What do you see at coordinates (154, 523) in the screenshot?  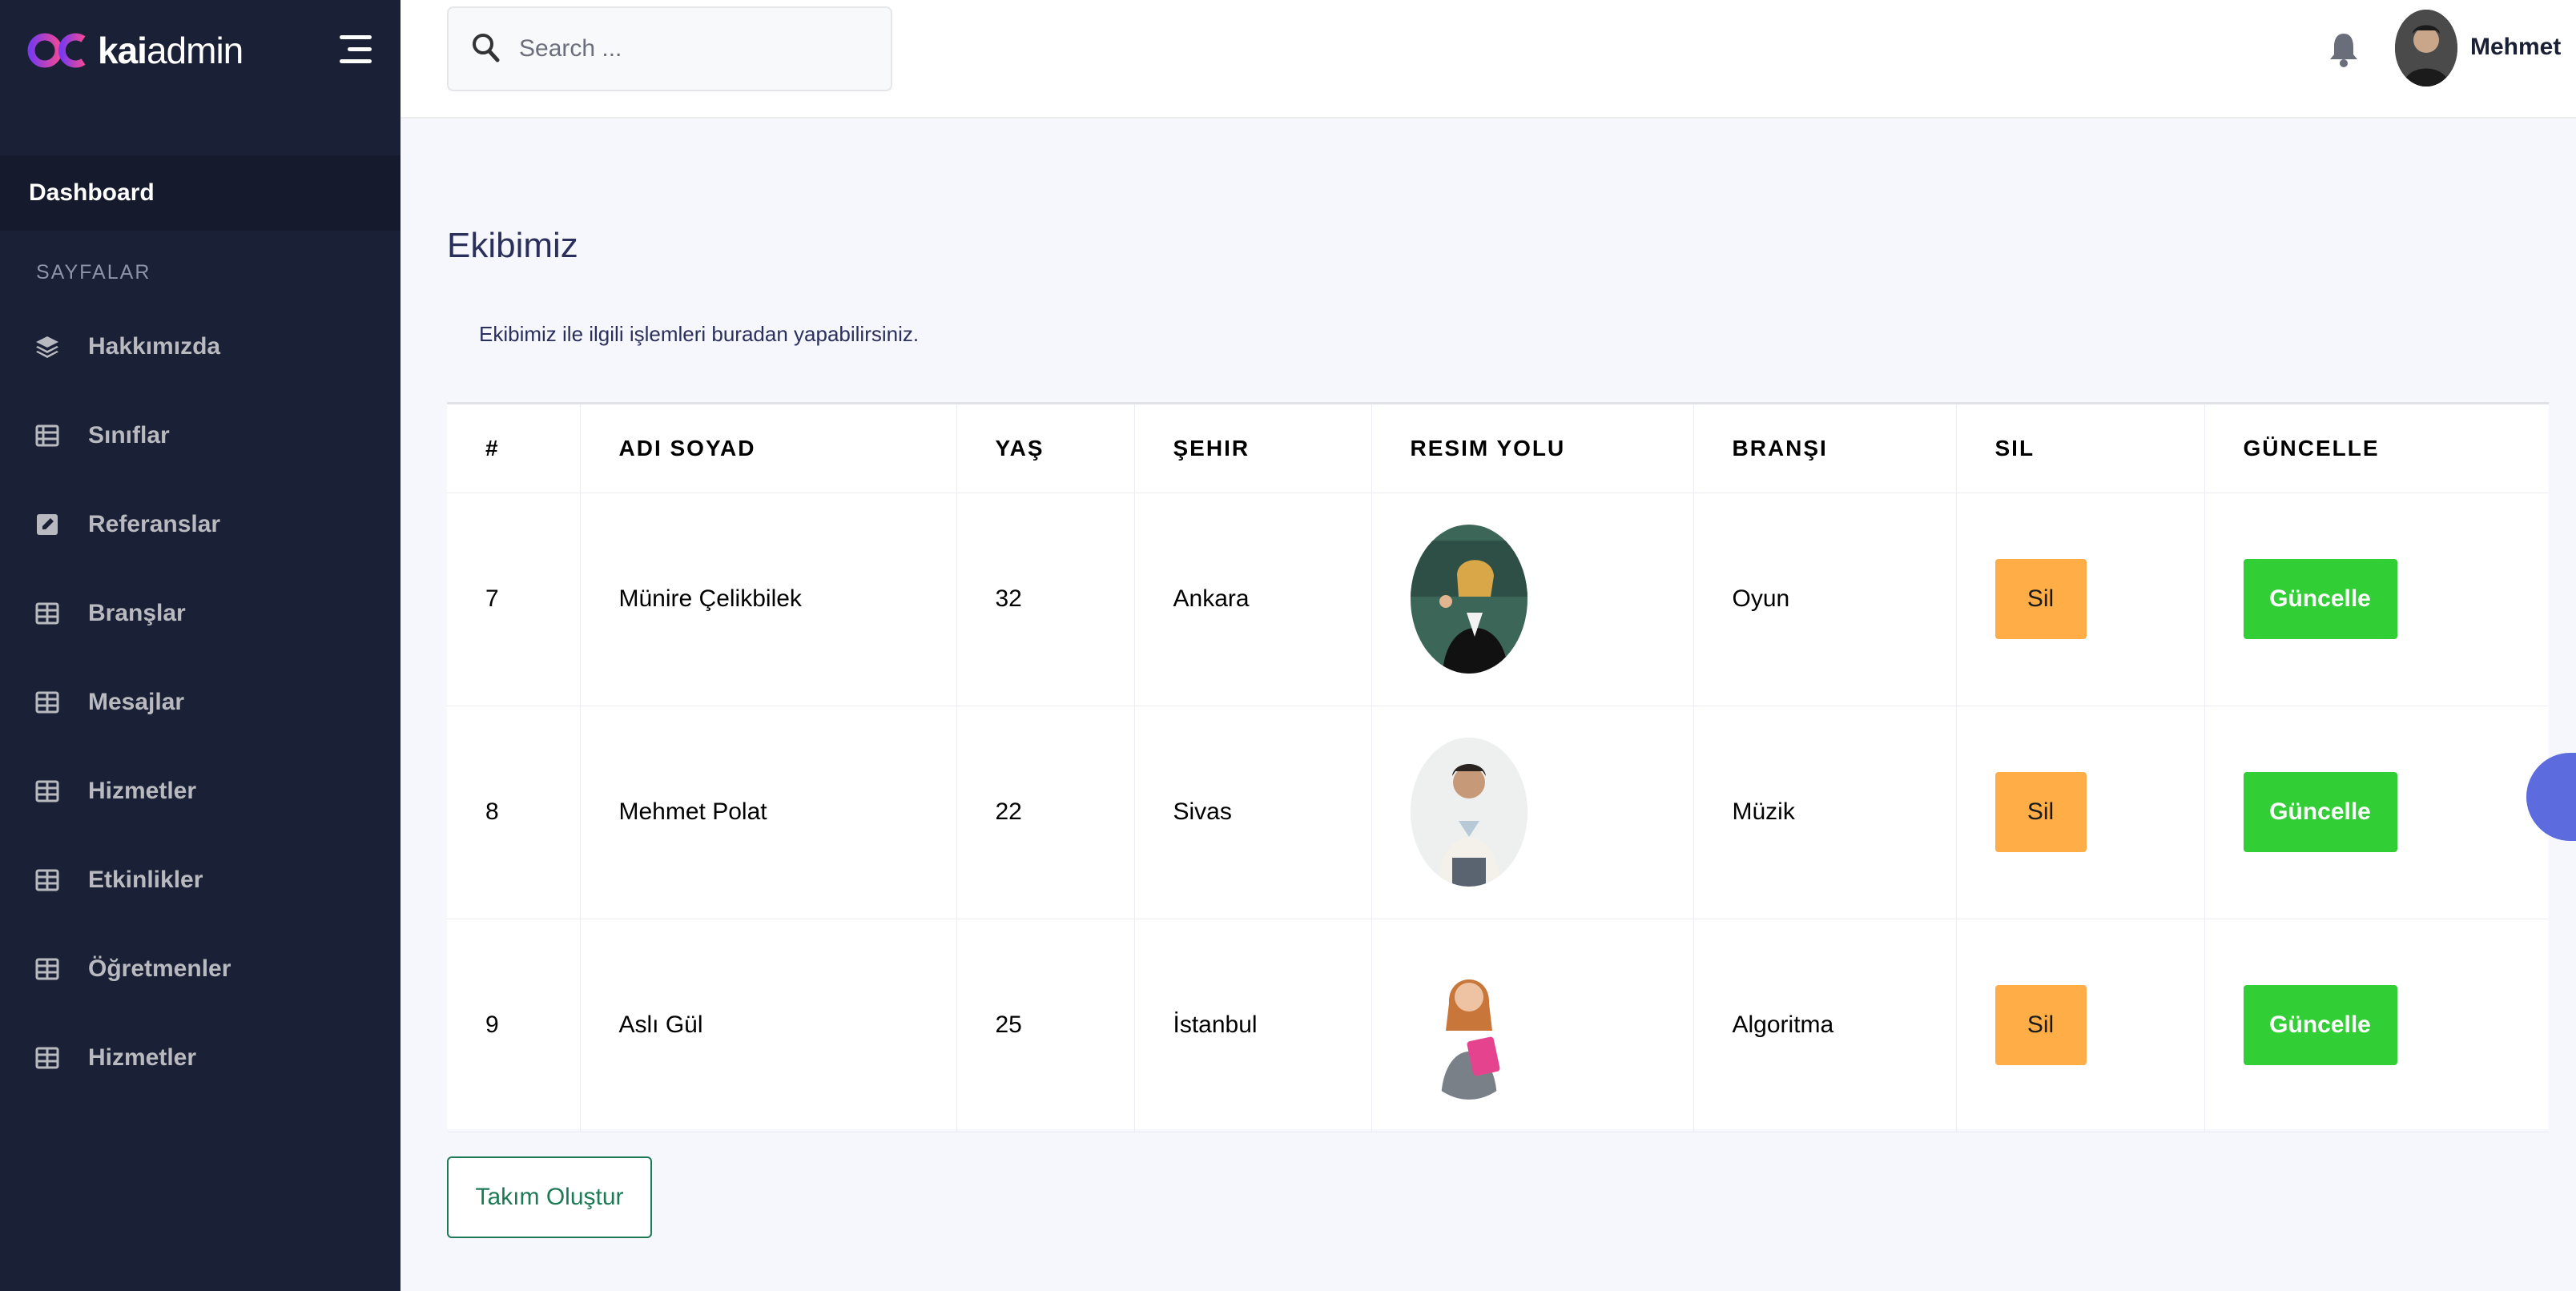 I see `sidebar-item-label: Referanslar` at bounding box center [154, 523].